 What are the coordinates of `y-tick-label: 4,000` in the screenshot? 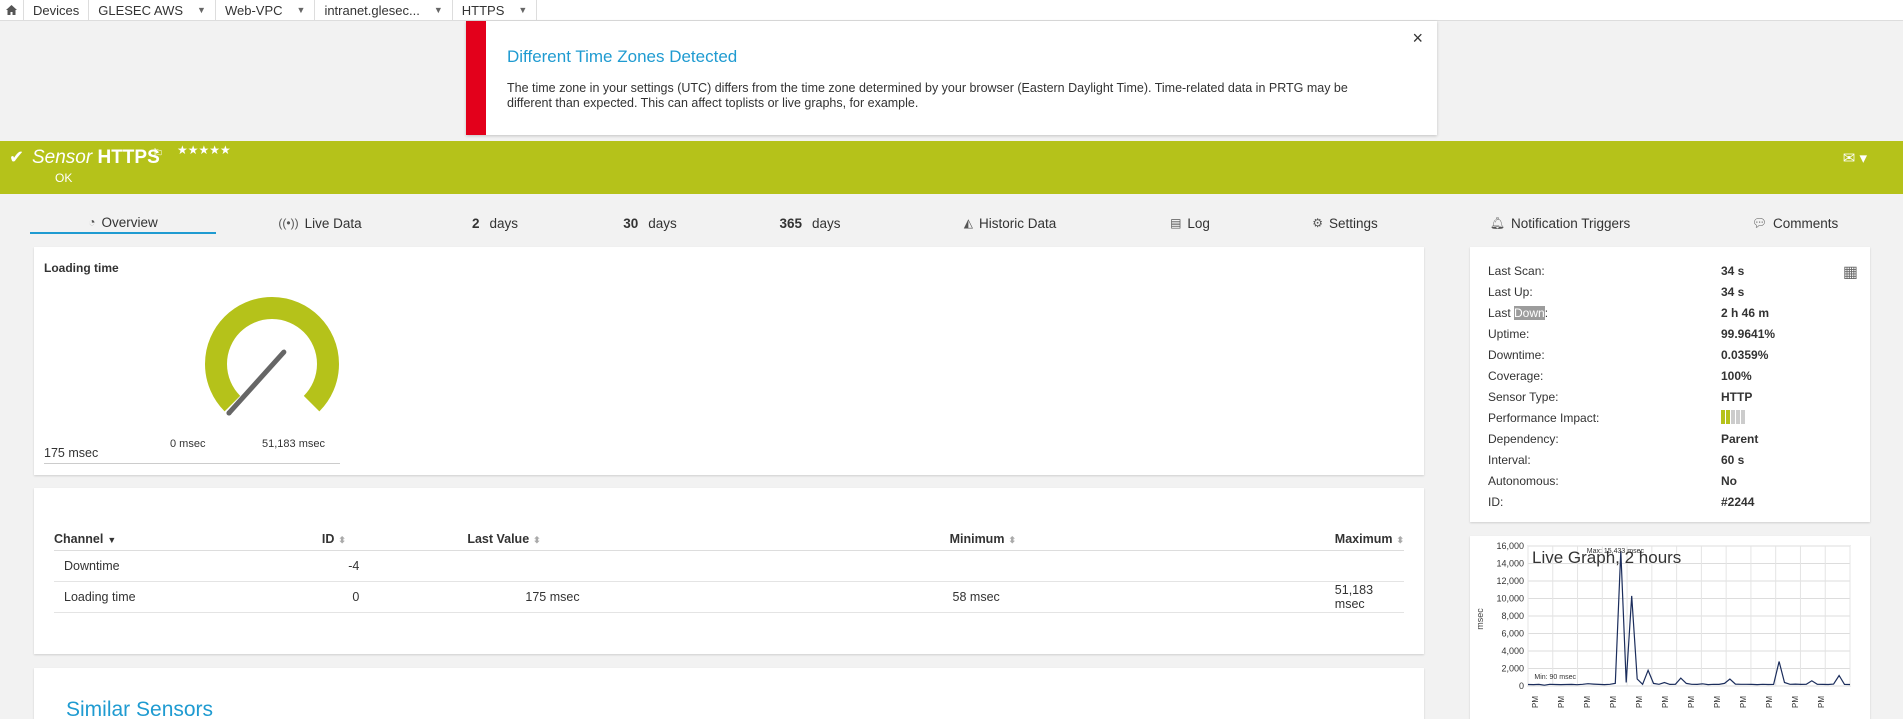 It's located at (1512, 651).